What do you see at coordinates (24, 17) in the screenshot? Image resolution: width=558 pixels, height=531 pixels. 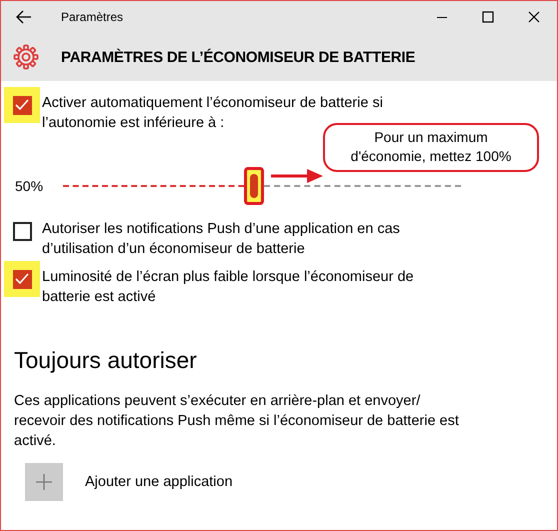 I see `back-arrow-icon` at bounding box center [24, 17].